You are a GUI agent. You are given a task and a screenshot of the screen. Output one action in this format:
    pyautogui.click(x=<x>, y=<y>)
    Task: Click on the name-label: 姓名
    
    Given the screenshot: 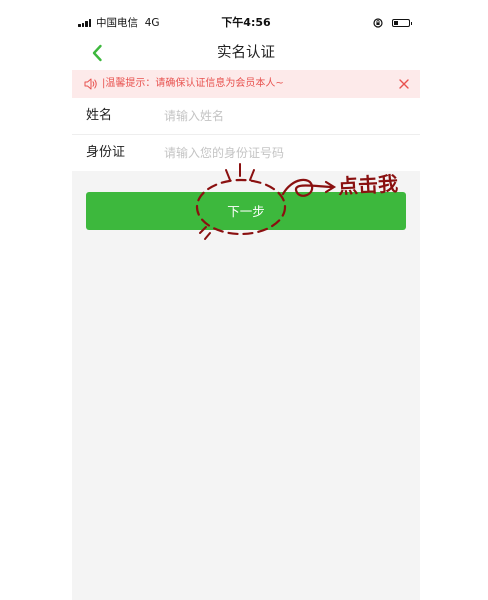 What is the action you would take?
    pyautogui.click(x=99, y=115)
    